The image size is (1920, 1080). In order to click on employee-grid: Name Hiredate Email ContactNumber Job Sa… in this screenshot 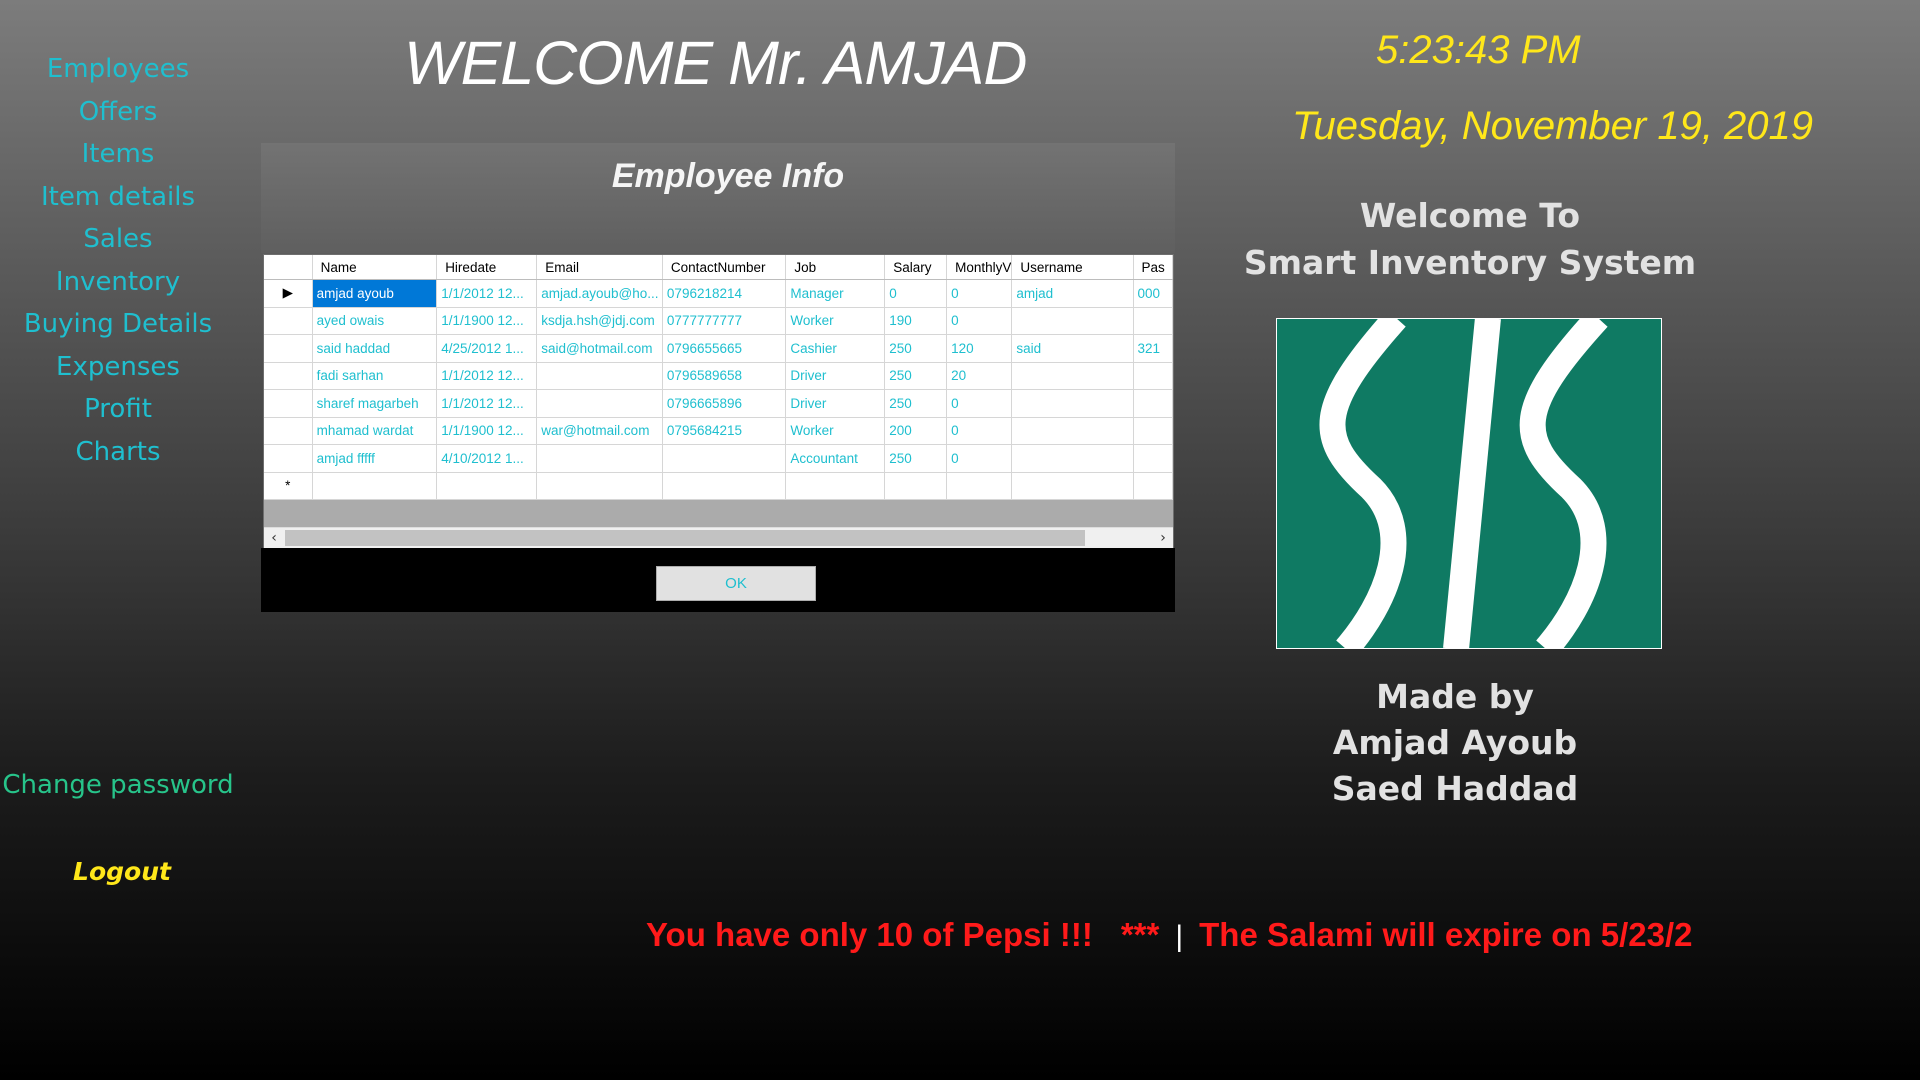, I will do `click(718, 401)`.